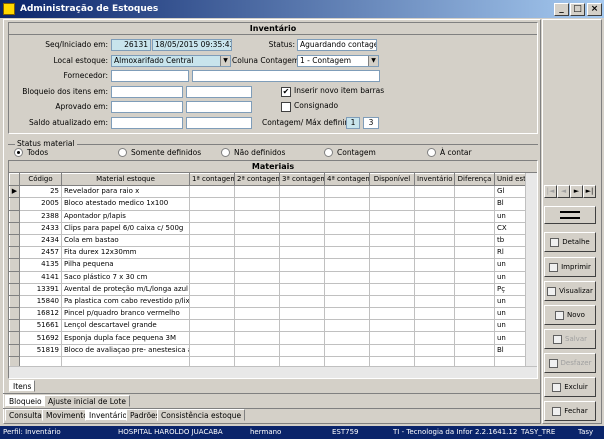 This screenshot has height=439, width=604. Describe the element at coordinates (40, 350) in the screenshot. I see `cell-codigo: 51819` at that location.